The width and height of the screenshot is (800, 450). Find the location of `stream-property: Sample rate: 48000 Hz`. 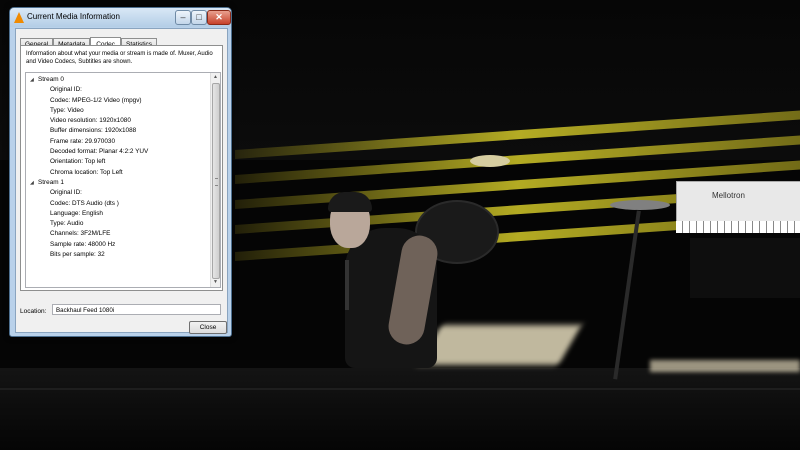

stream-property: Sample rate: 48000 Hz is located at coordinates (83, 244).